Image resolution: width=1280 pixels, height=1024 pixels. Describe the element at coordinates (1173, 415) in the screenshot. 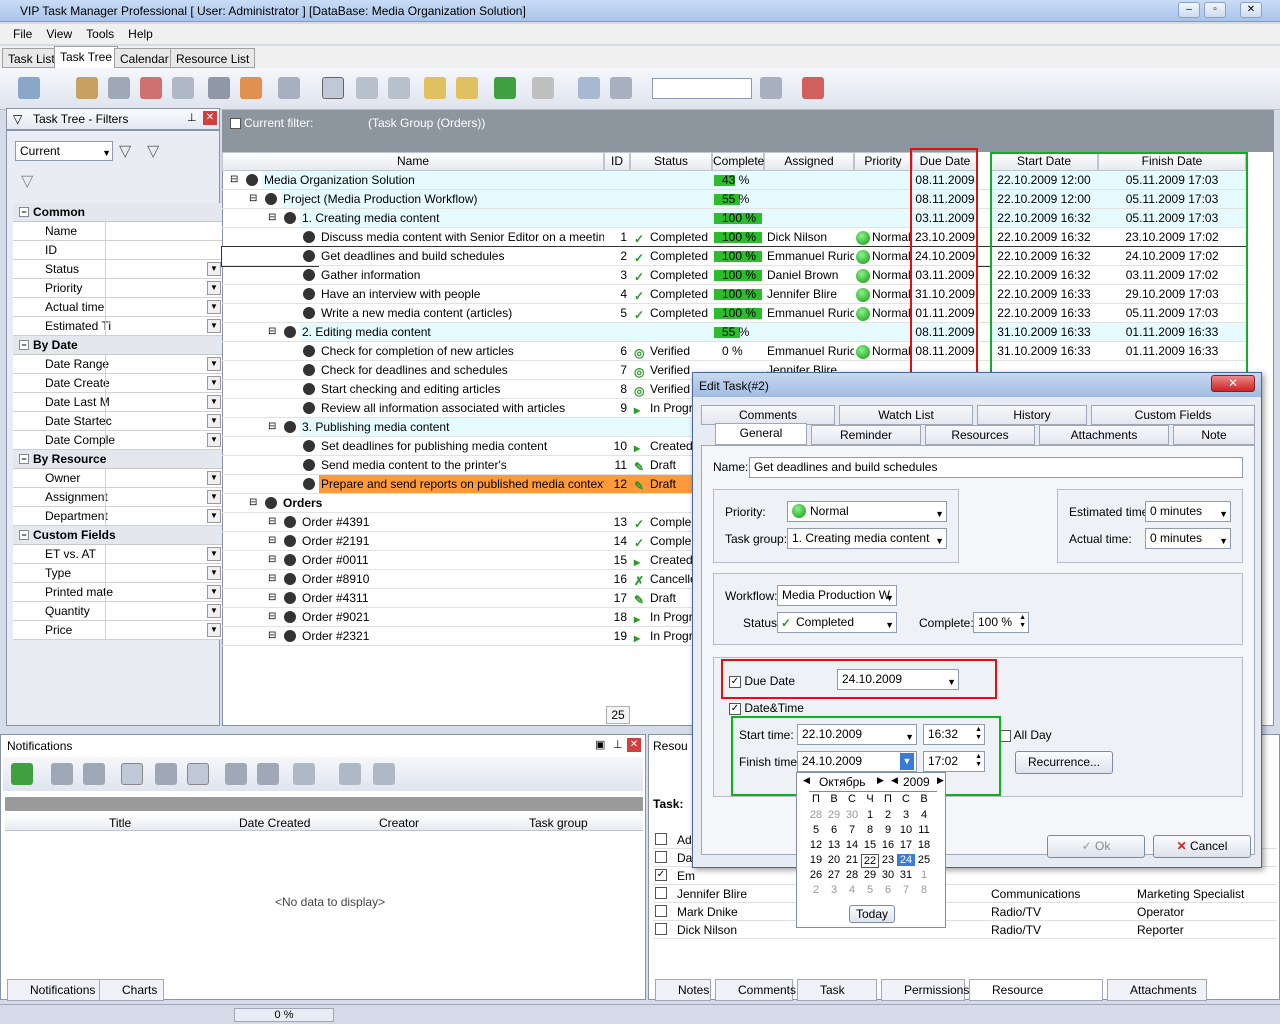

I see `tab-custom-fields: Custom Fields` at that location.